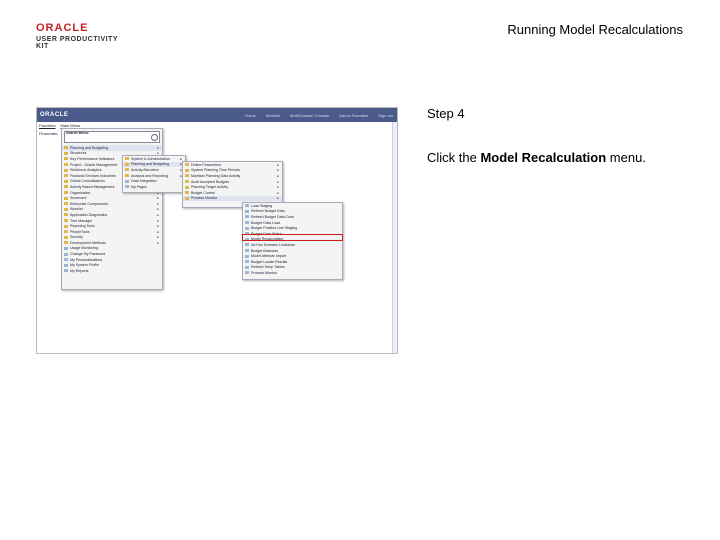 This screenshot has height=540, width=720. What do you see at coordinates (273, 216) in the screenshot?
I see `menu-item-label: Refresh Budget Data Cube` at bounding box center [273, 216].